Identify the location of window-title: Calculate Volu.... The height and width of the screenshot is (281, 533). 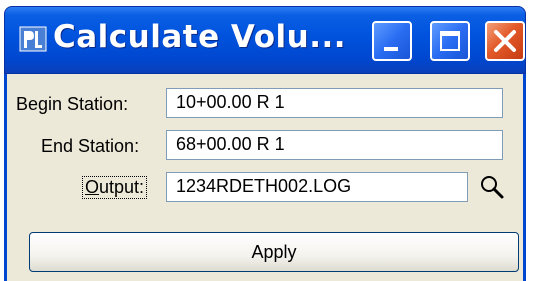
(200, 37).